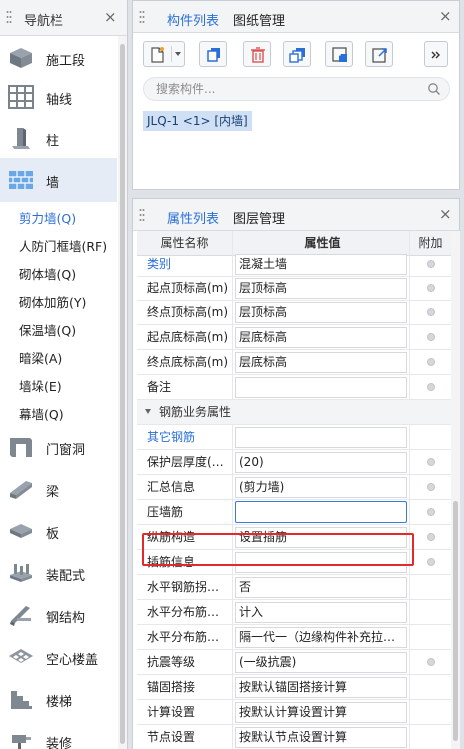 Image resolution: width=464 pixels, height=749 pixels. I want to click on nav-sub-curtain-wall: 幕墙(Q), so click(58, 411).